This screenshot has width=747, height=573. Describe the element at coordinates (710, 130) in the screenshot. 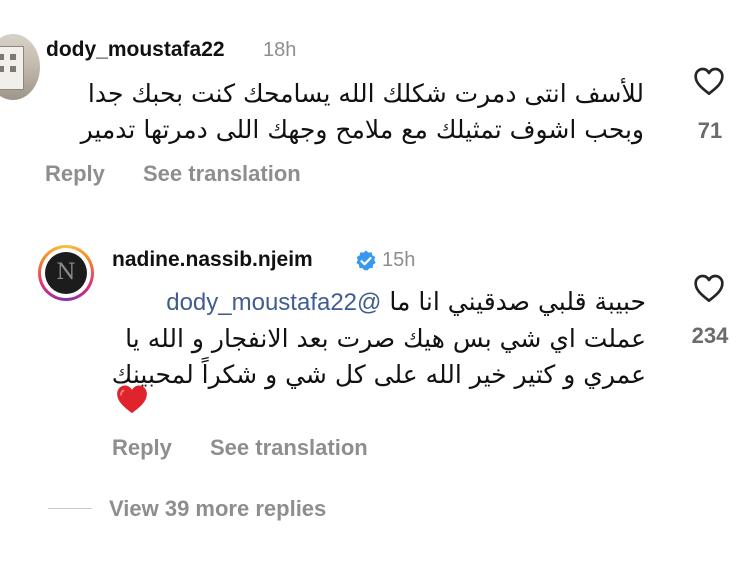

I see `like-count: 71` at that location.